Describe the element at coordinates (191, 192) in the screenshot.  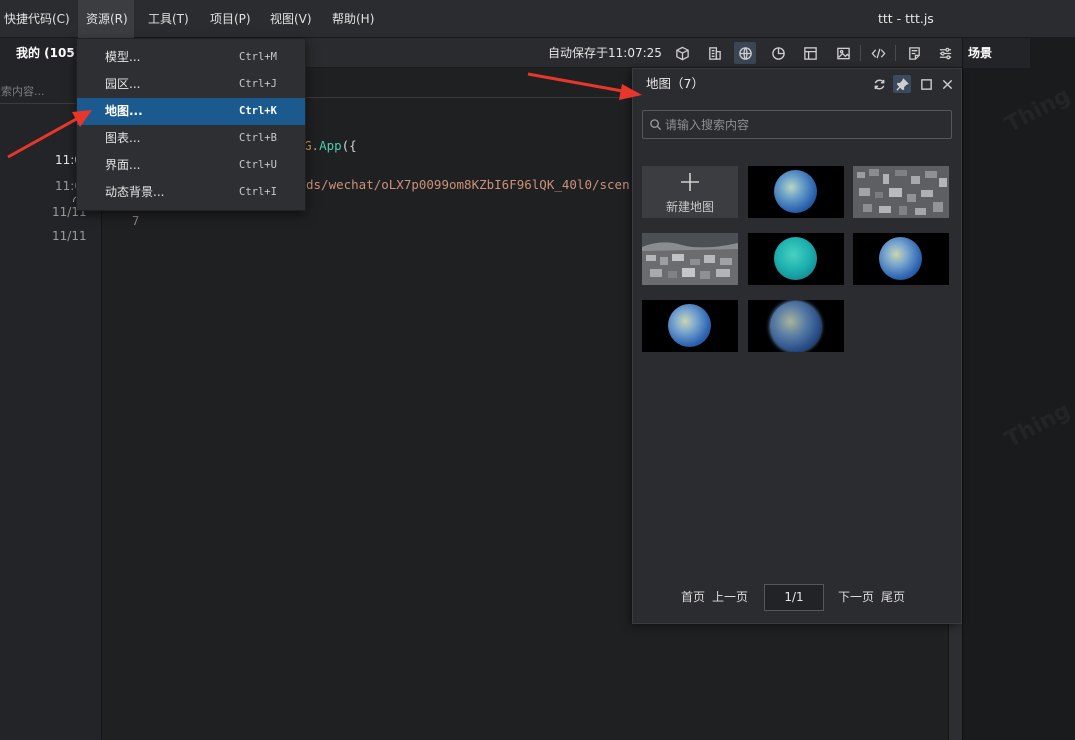
I see `menu-item-dynamic-background: 动态背景... Ctrl+I` at that location.